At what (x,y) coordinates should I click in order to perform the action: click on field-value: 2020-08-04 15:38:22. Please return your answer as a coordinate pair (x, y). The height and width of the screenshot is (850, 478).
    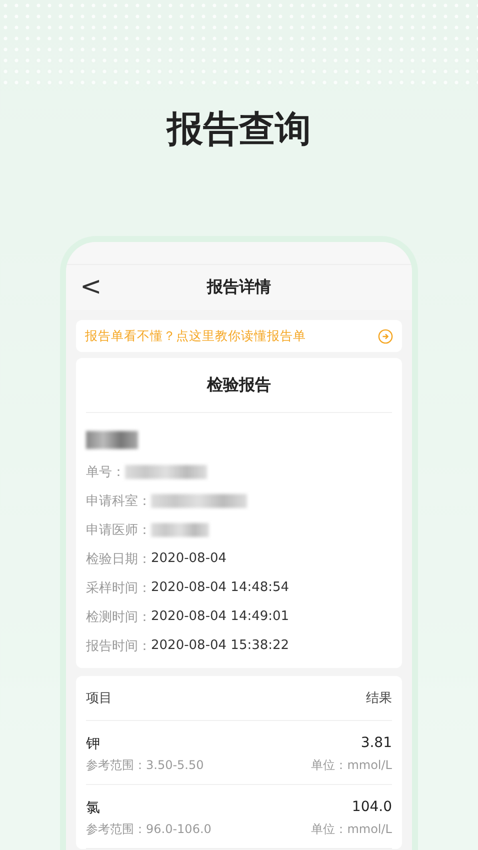
    Looking at the image, I should click on (220, 645).